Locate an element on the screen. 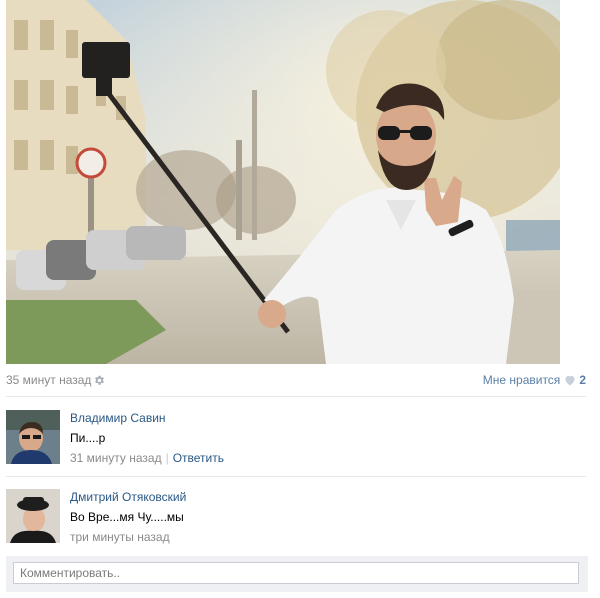  like-button: Мне нравится 2 is located at coordinates (534, 380).